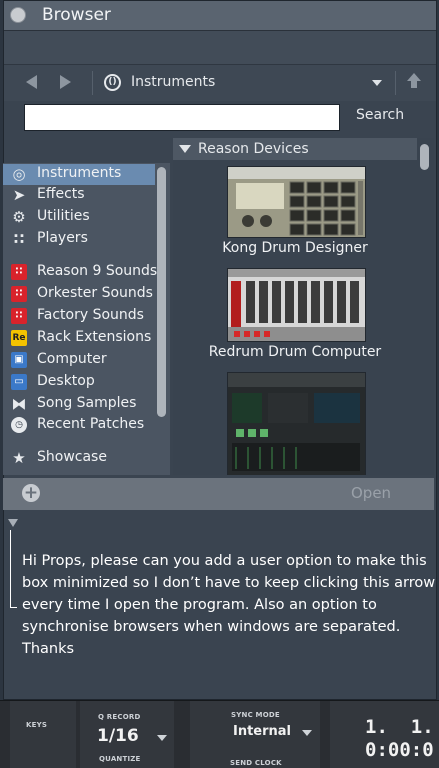 The image size is (439, 768). I want to click on section-header: Reason Devices, so click(295, 149).